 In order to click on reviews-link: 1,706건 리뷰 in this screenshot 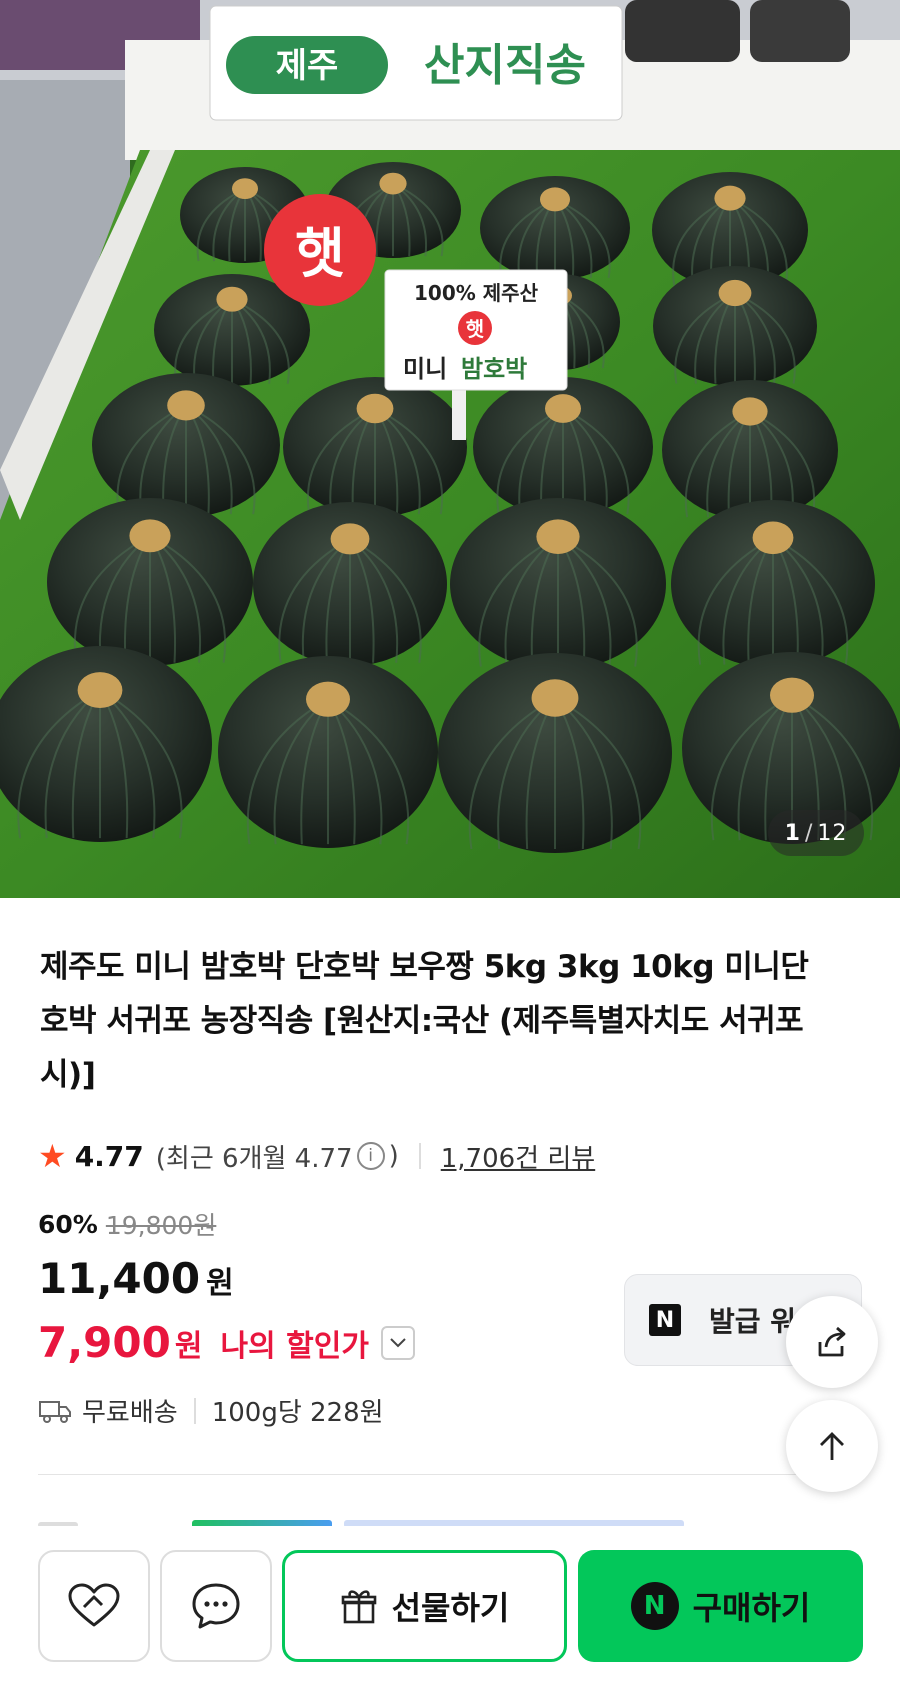, I will do `click(518, 1156)`.